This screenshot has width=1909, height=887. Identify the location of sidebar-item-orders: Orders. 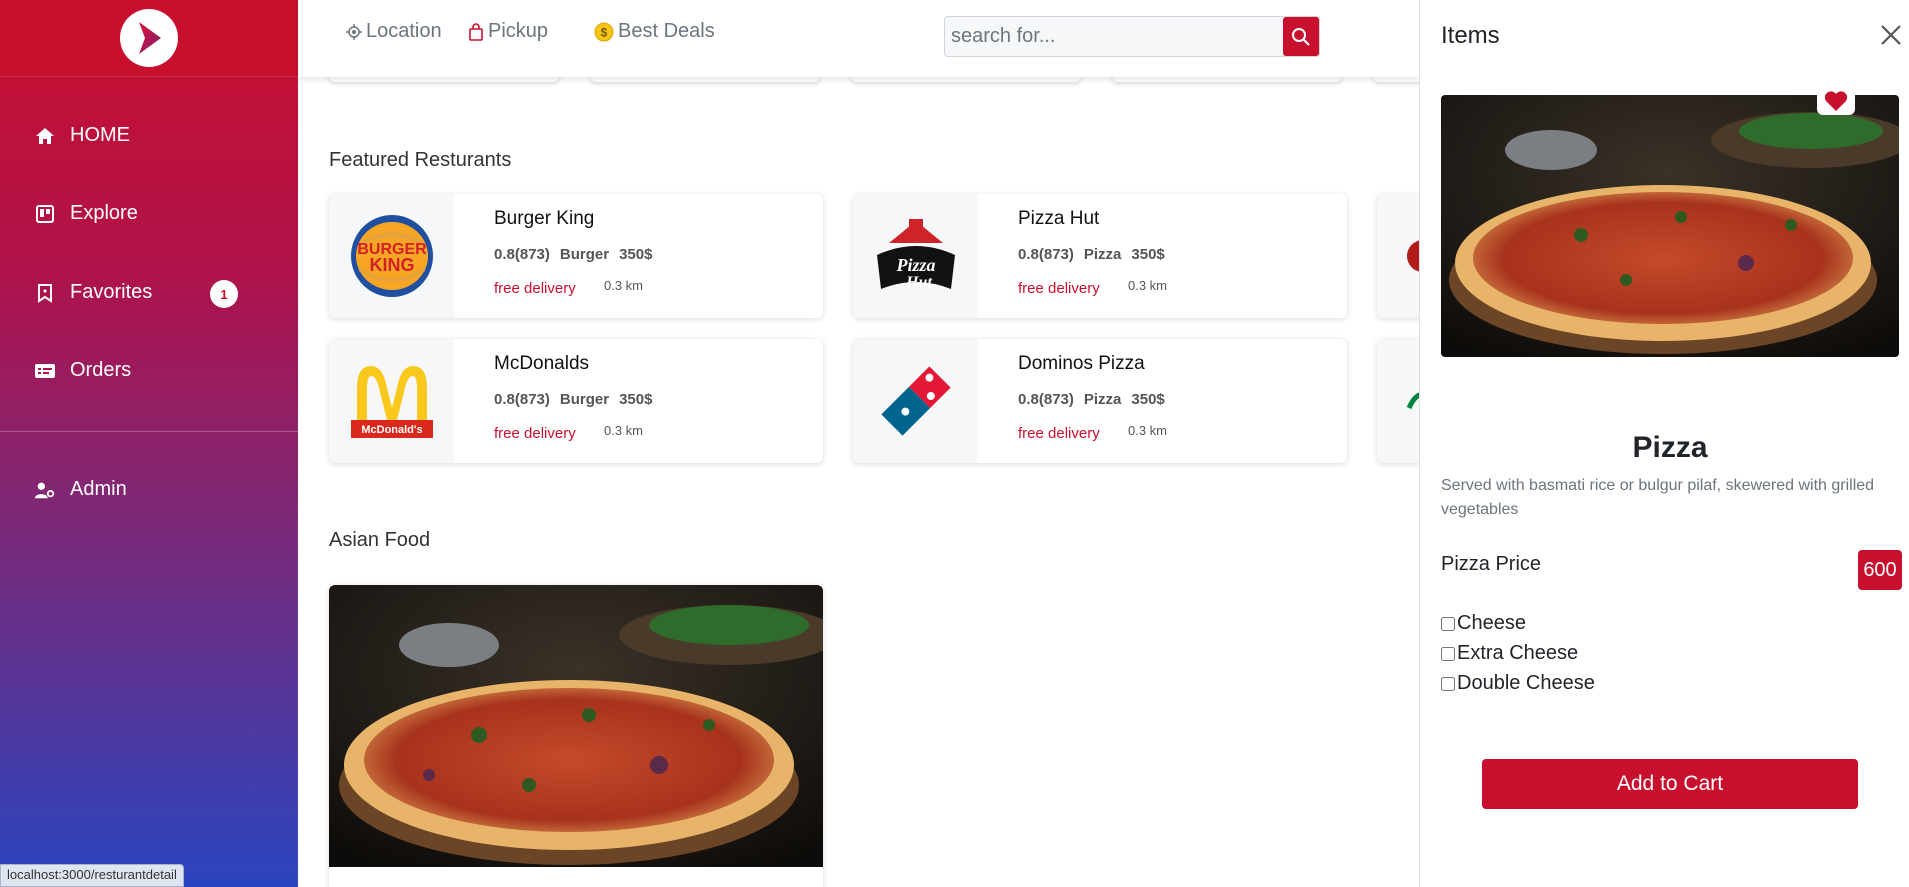
(82, 370).